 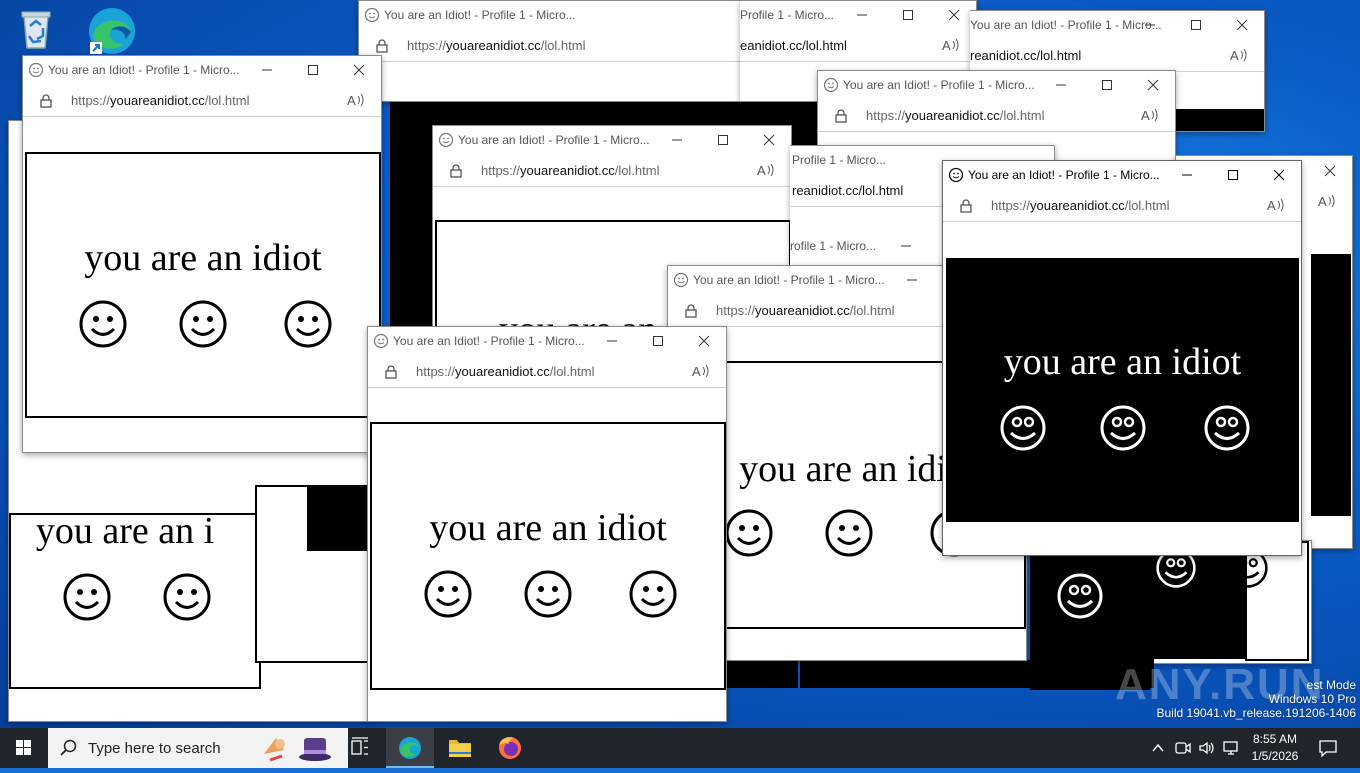 I want to click on chevron-up-icon, so click(x=1158, y=748).